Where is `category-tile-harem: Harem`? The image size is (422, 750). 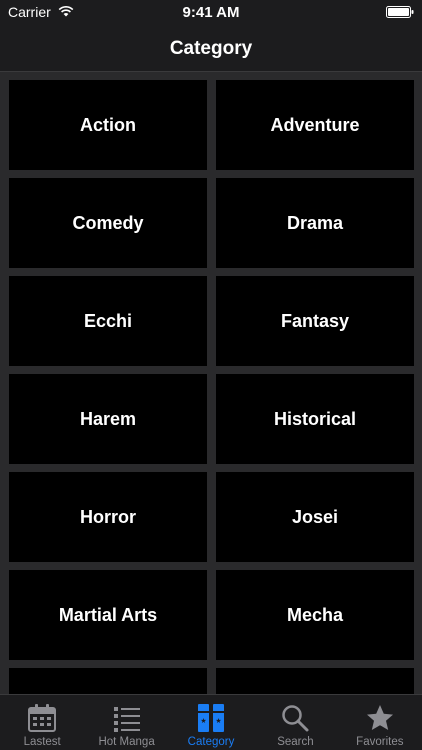 category-tile-harem: Harem is located at coordinates (108, 419).